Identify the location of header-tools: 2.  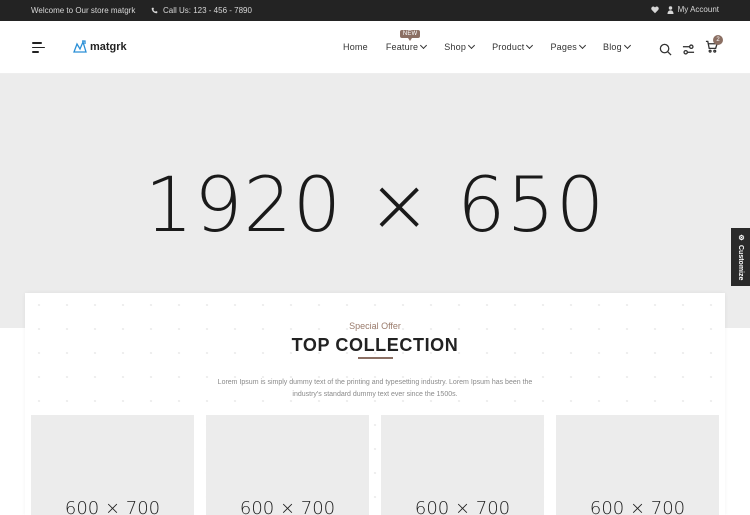
(691, 46).